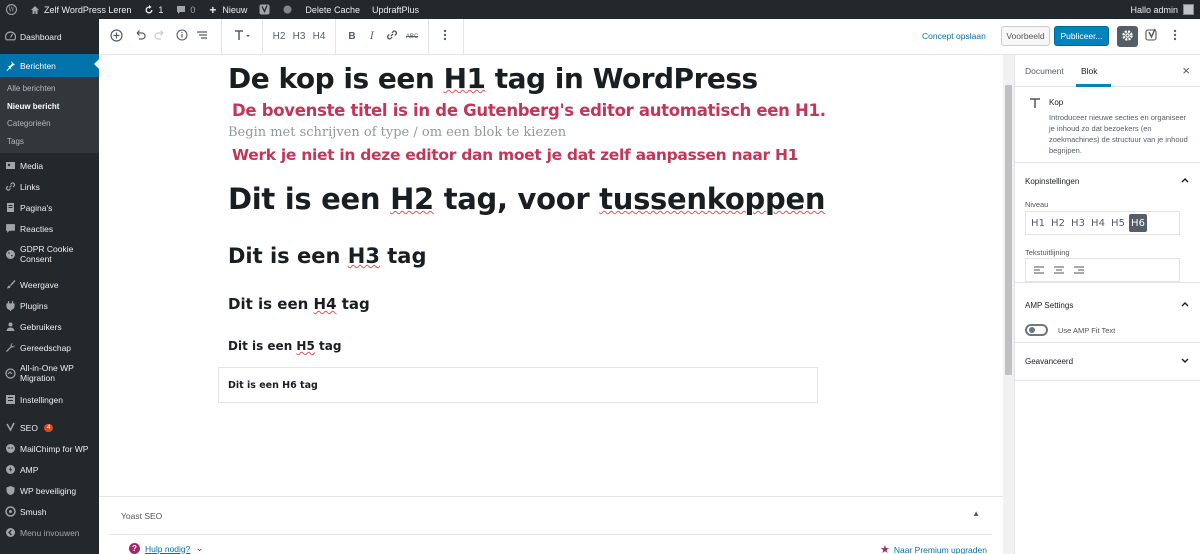 The width and height of the screenshot is (1200, 554). I want to click on updates-link: 1, so click(153, 9).